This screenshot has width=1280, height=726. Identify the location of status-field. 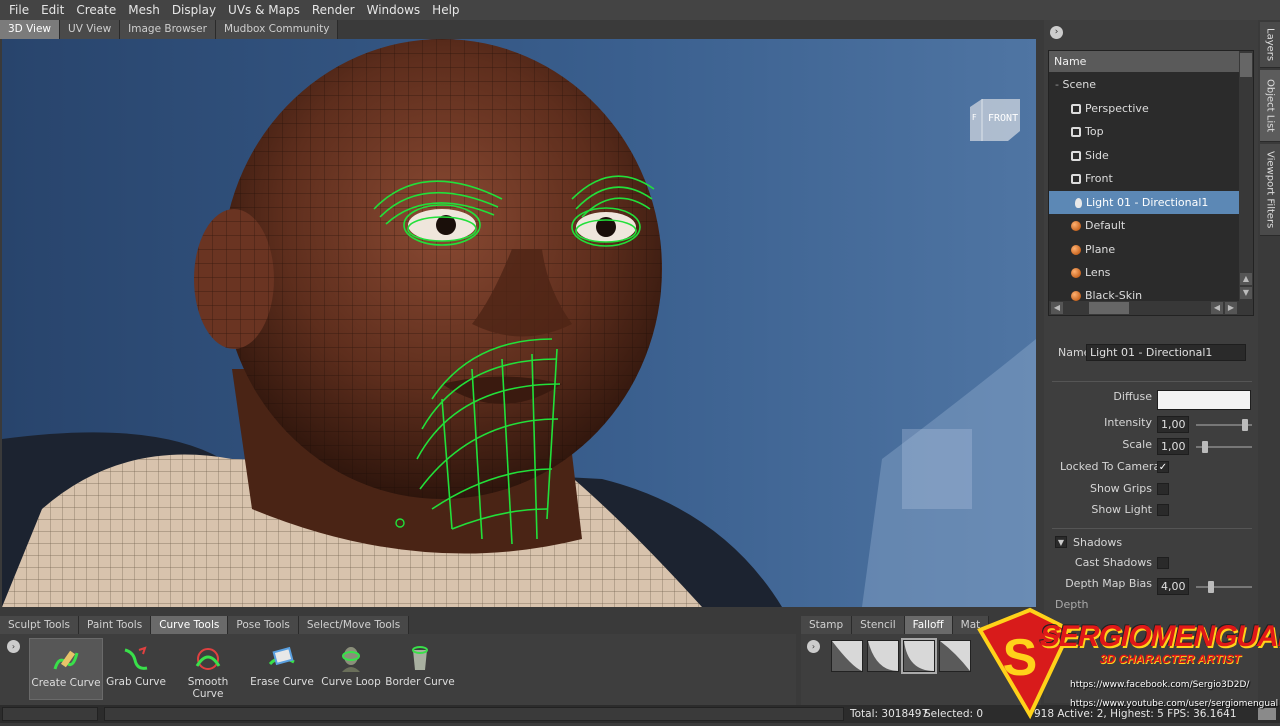
(474, 714).